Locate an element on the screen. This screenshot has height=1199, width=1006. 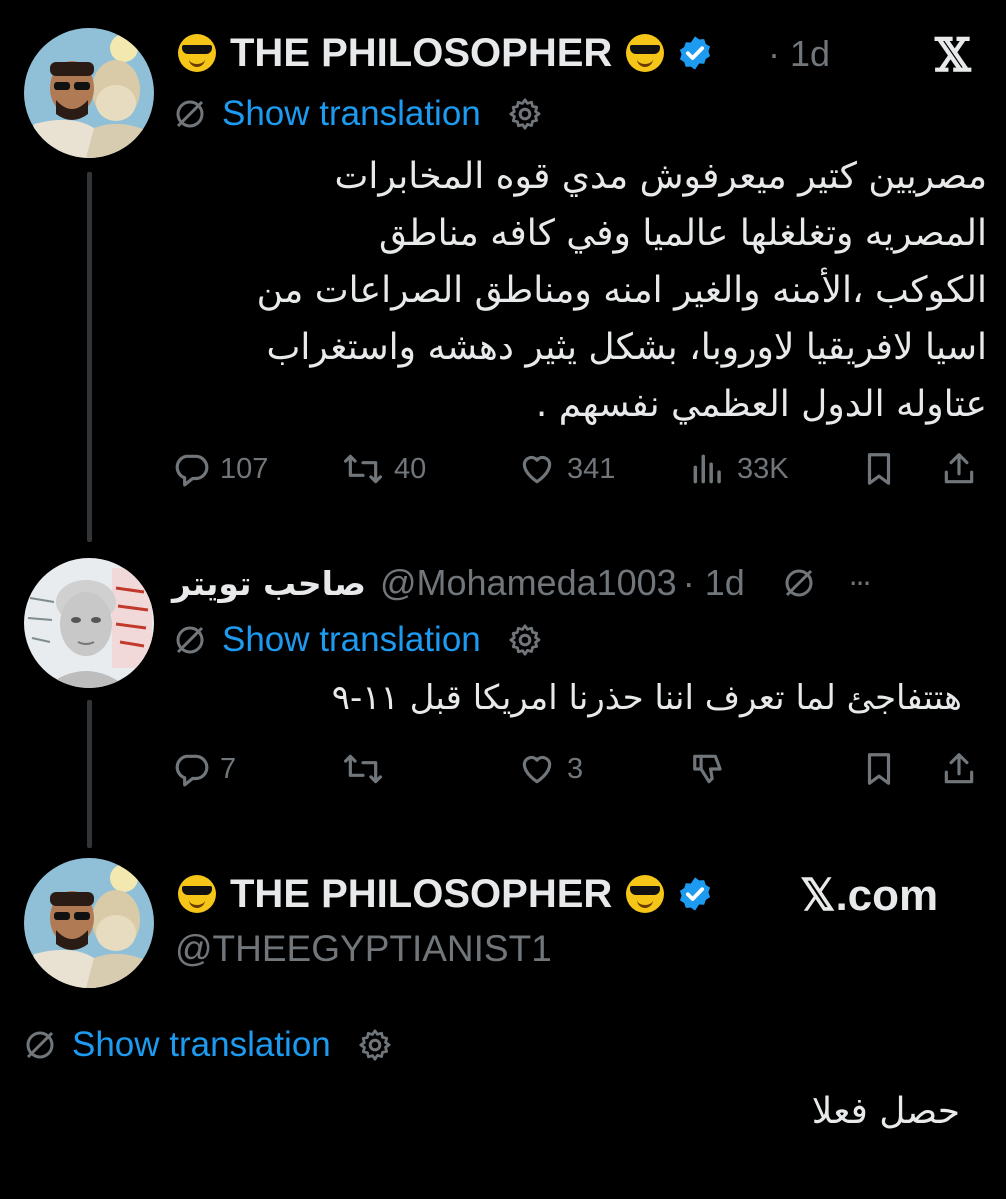
like-button: 341 is located at coordinates (566, 469).